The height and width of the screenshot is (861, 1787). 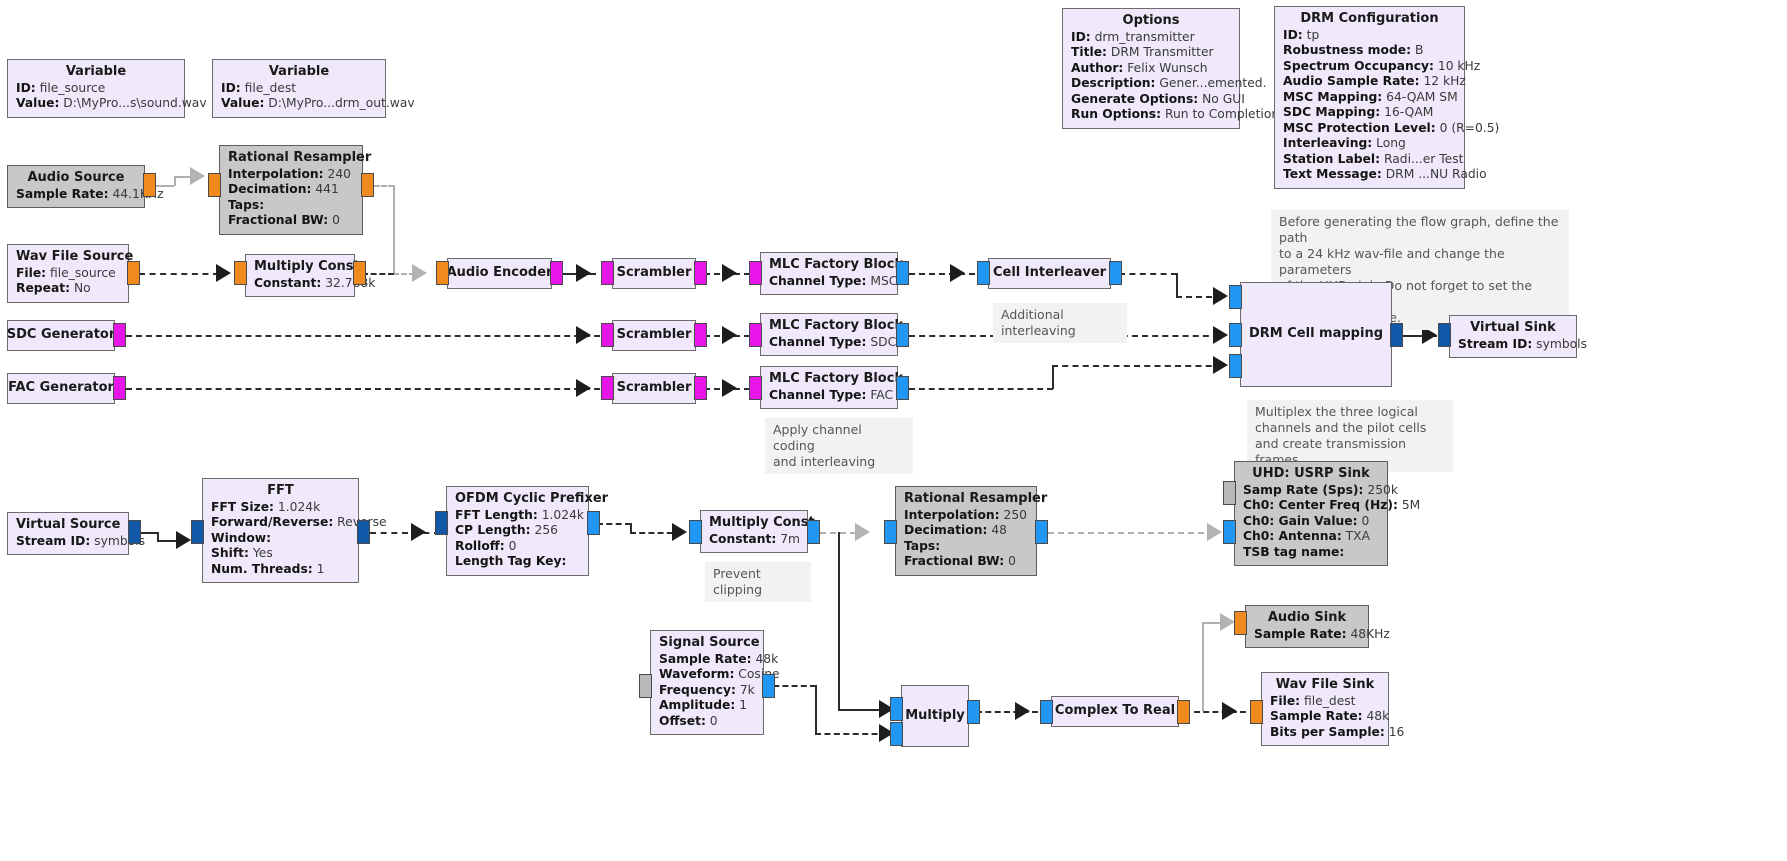 I want to click on wire-fft-ofdm, so click(x=405, y=533).